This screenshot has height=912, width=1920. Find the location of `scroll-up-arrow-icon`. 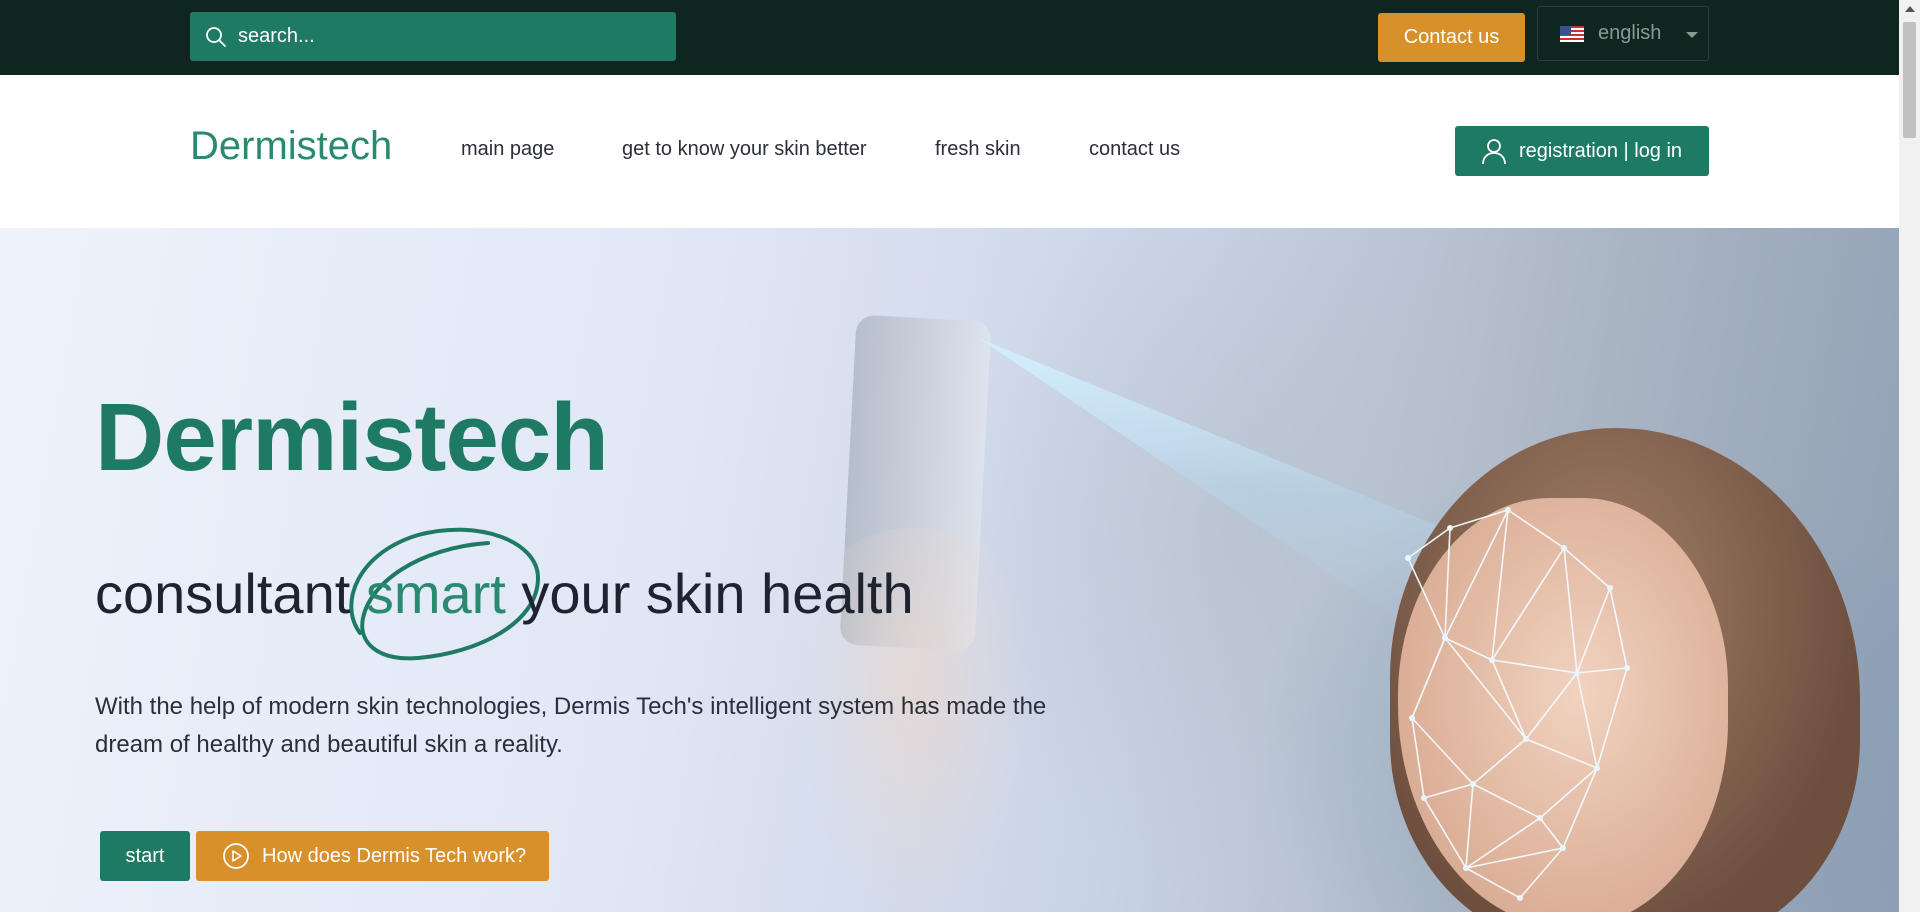

scroll-up-arrow-icon is located at coordinates (1910, 9).